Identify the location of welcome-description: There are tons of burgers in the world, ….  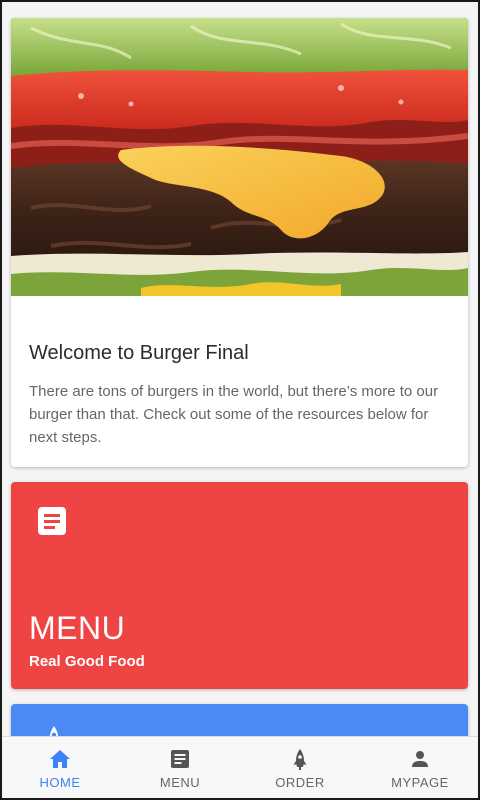
(234, 414).